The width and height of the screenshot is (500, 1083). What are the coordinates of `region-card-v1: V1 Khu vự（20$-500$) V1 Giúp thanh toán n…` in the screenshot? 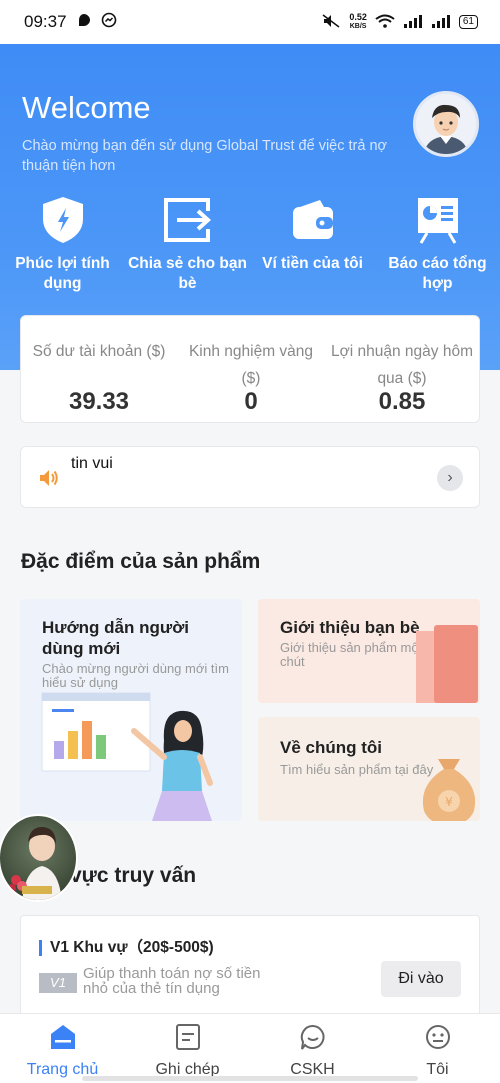 It's located at (250, 970).